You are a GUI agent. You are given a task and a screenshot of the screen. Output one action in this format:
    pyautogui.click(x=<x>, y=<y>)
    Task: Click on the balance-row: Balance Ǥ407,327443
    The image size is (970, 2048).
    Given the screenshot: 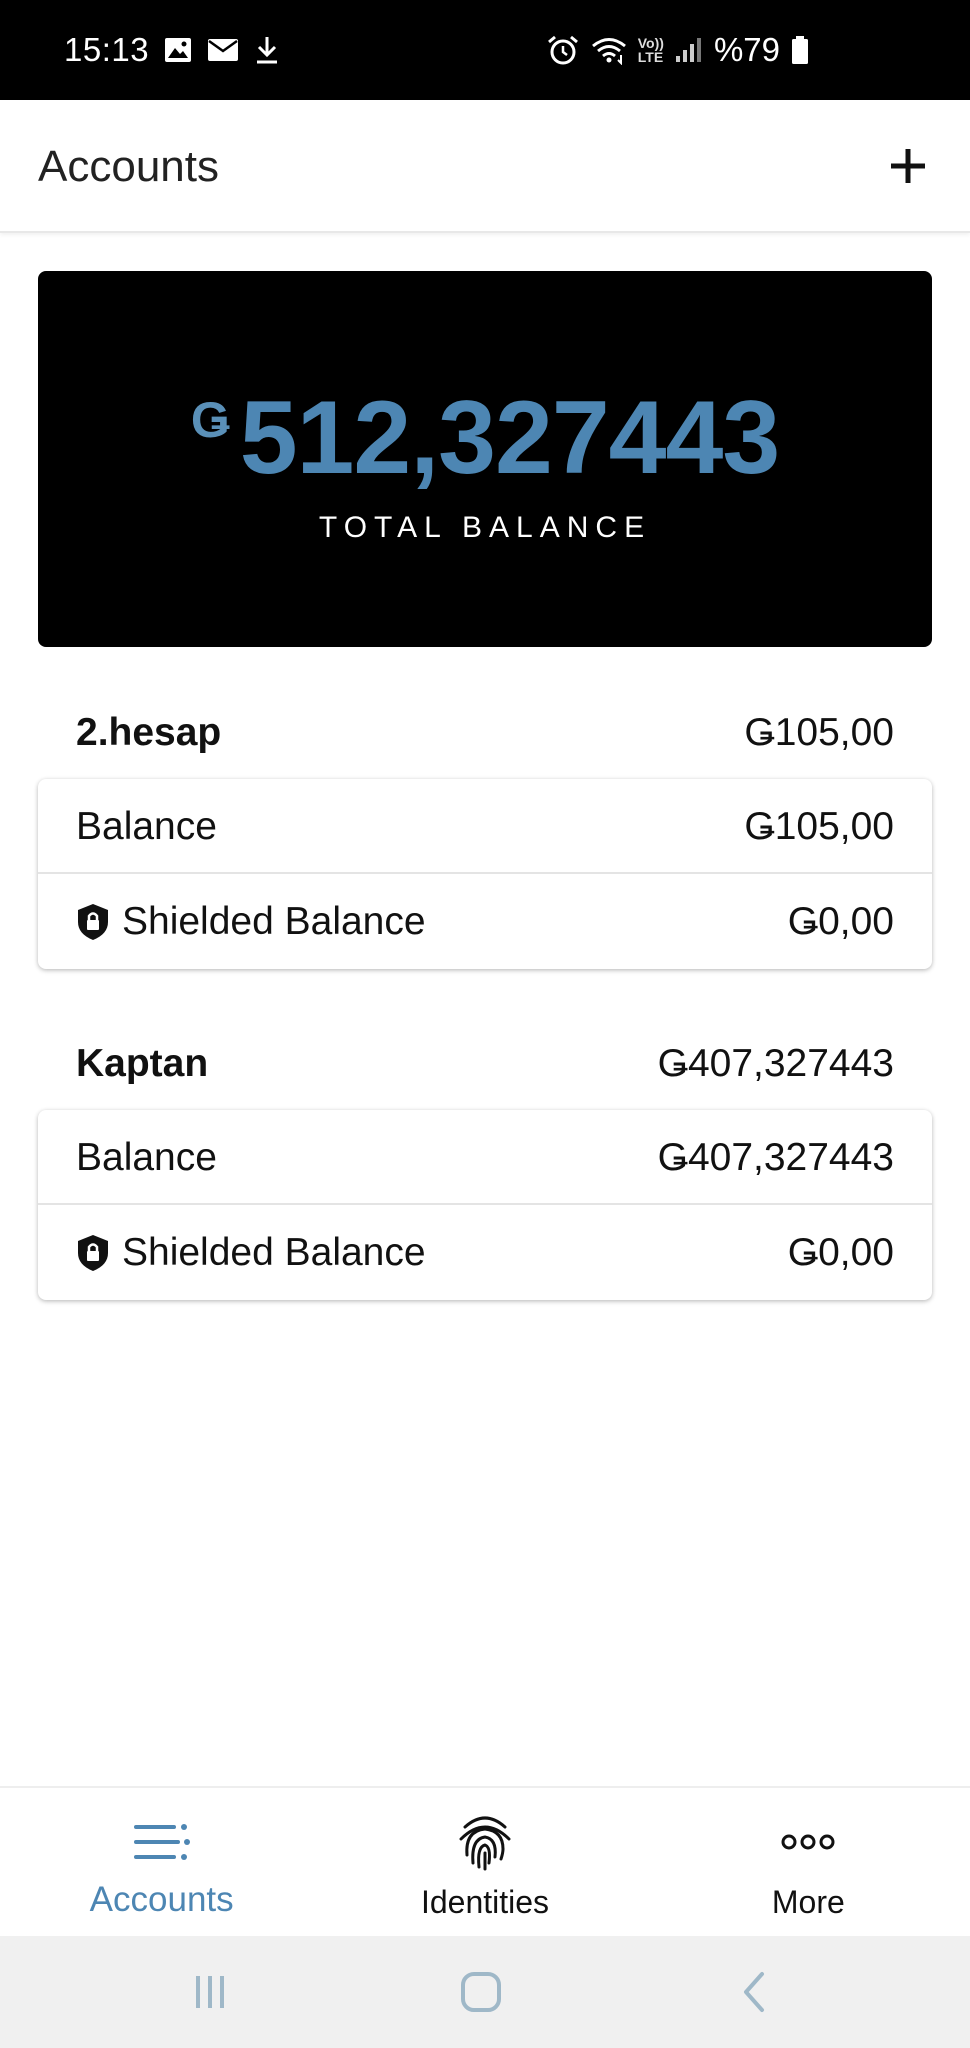 What is the action you would take?
    pyautogui.click(x=485, y=1157)
    